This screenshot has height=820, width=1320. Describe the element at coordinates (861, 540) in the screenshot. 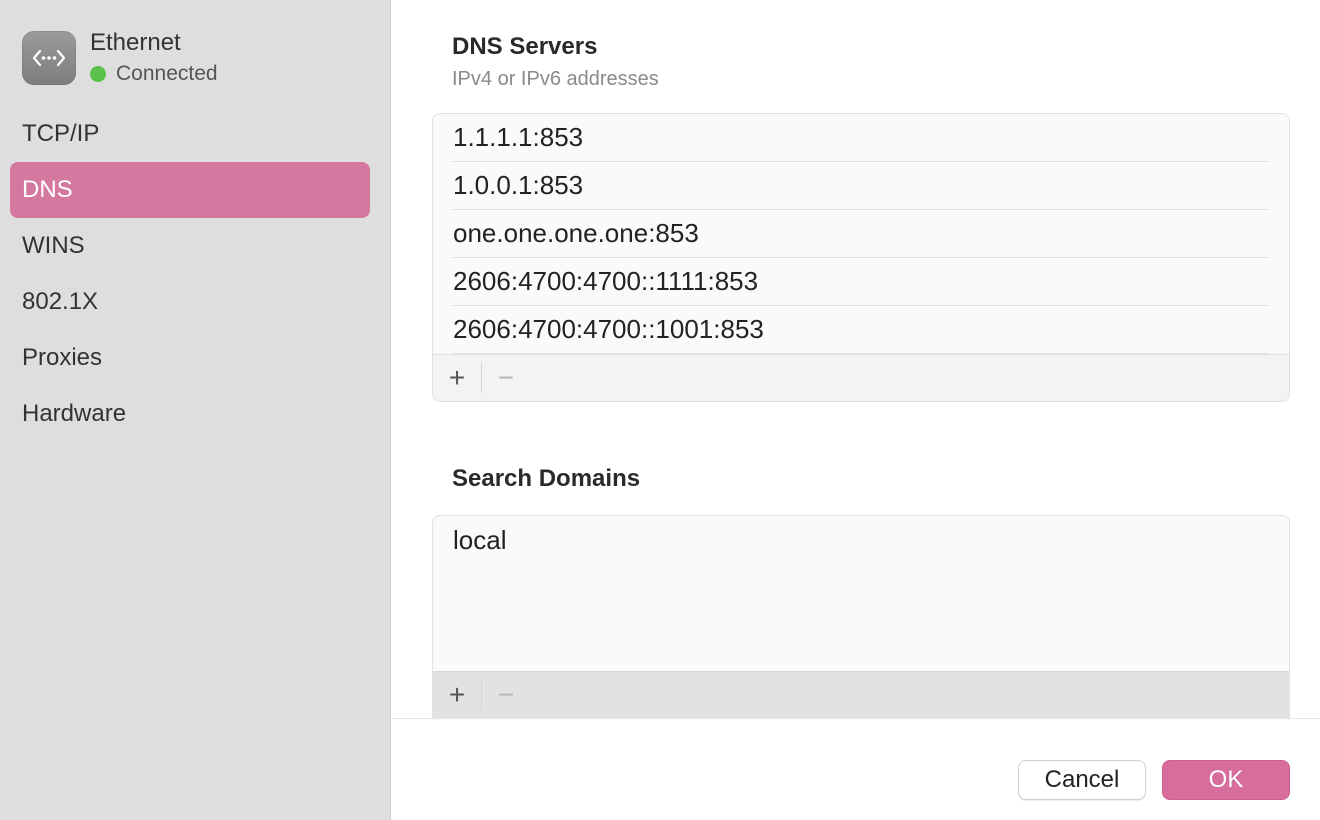

I see `search-domain-row: local` at that location.